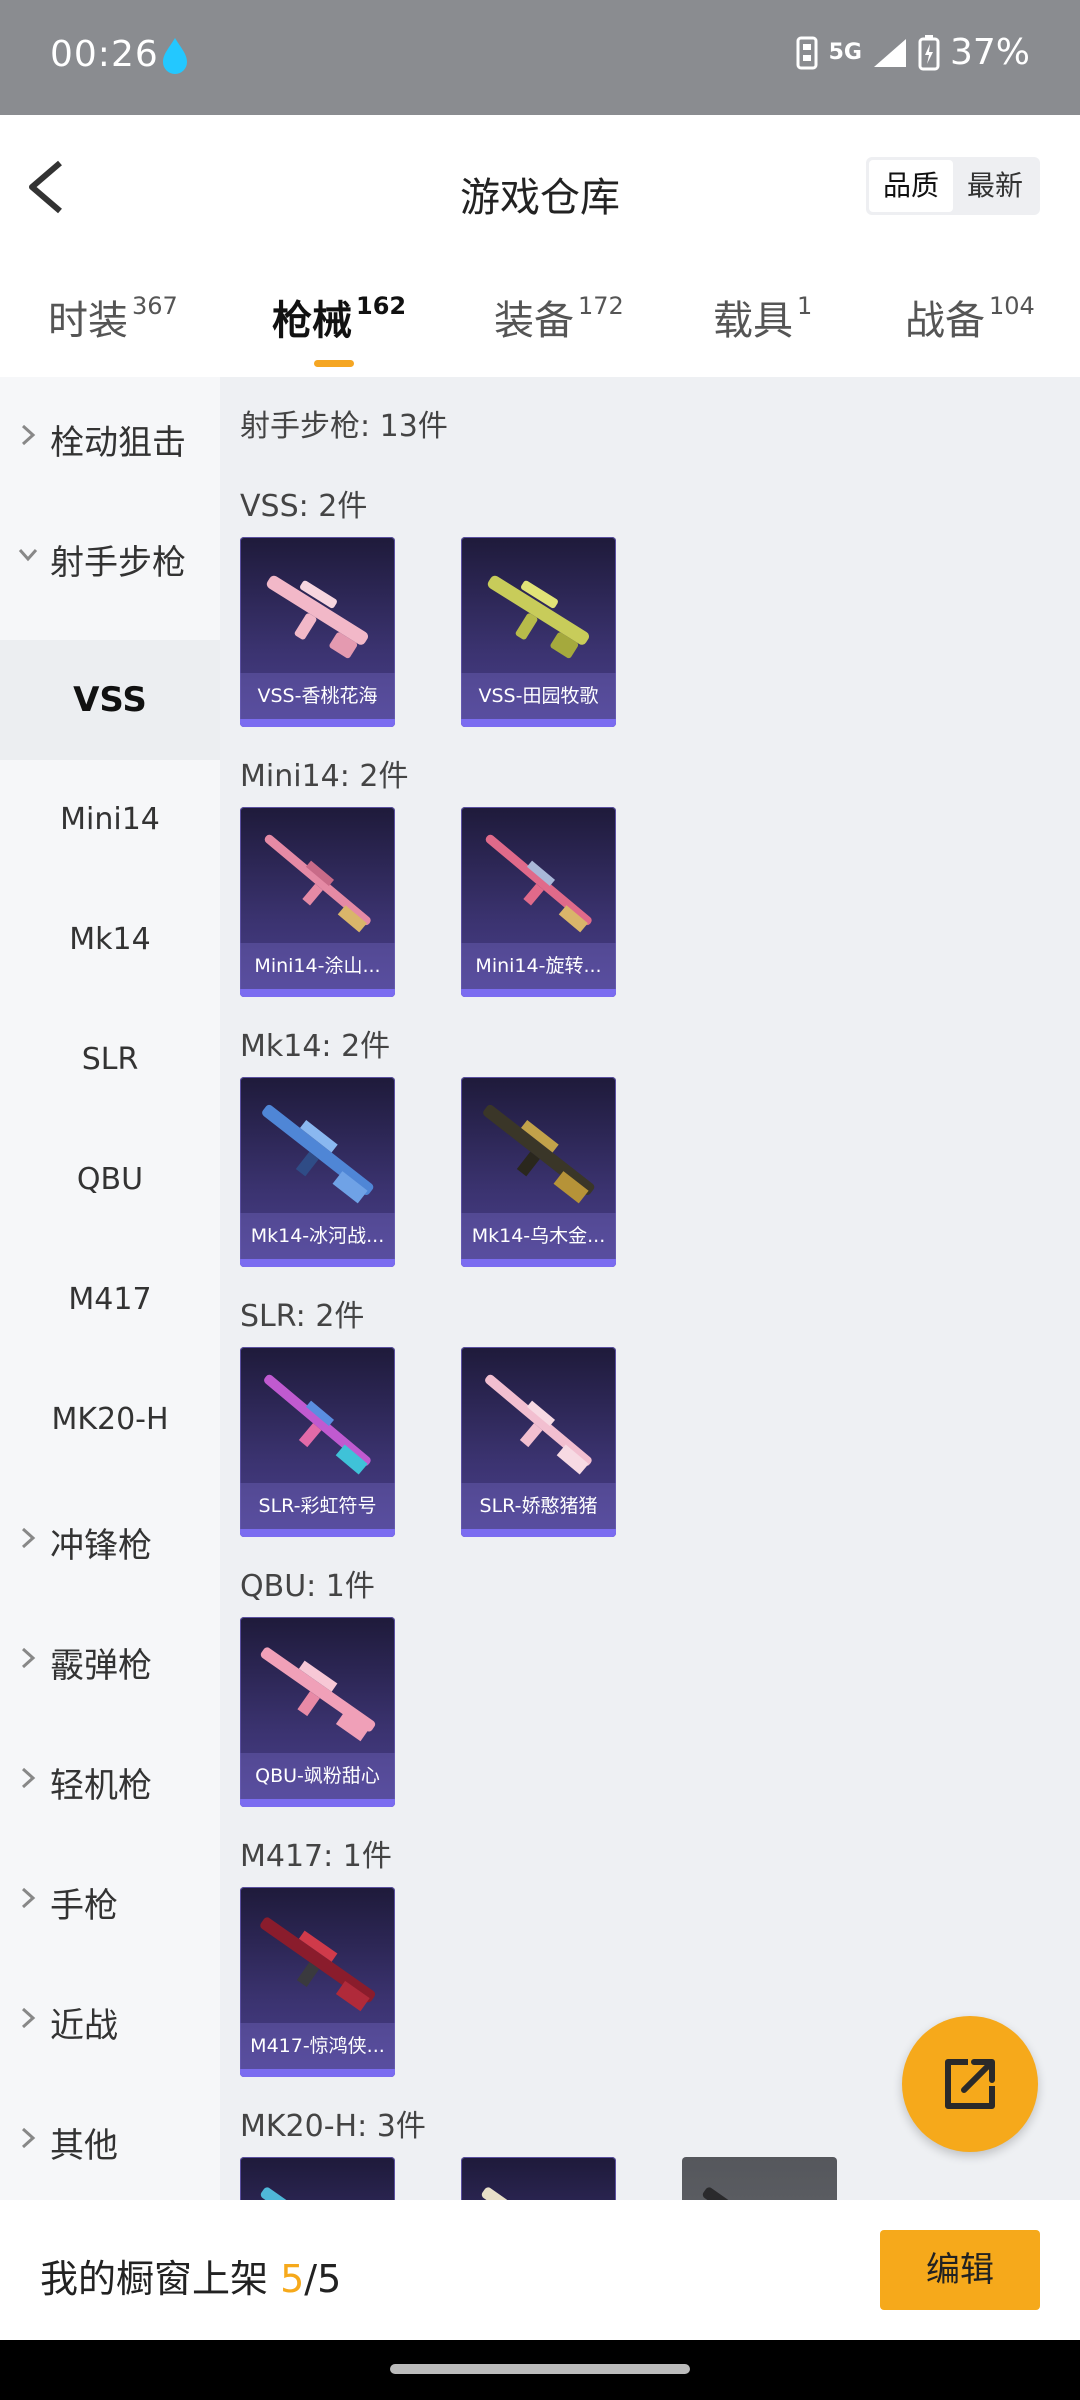 The width and height of the screenshot is (1080, 2400). I want to click on tab-vehicles: 载具 1, so click(762, 317).